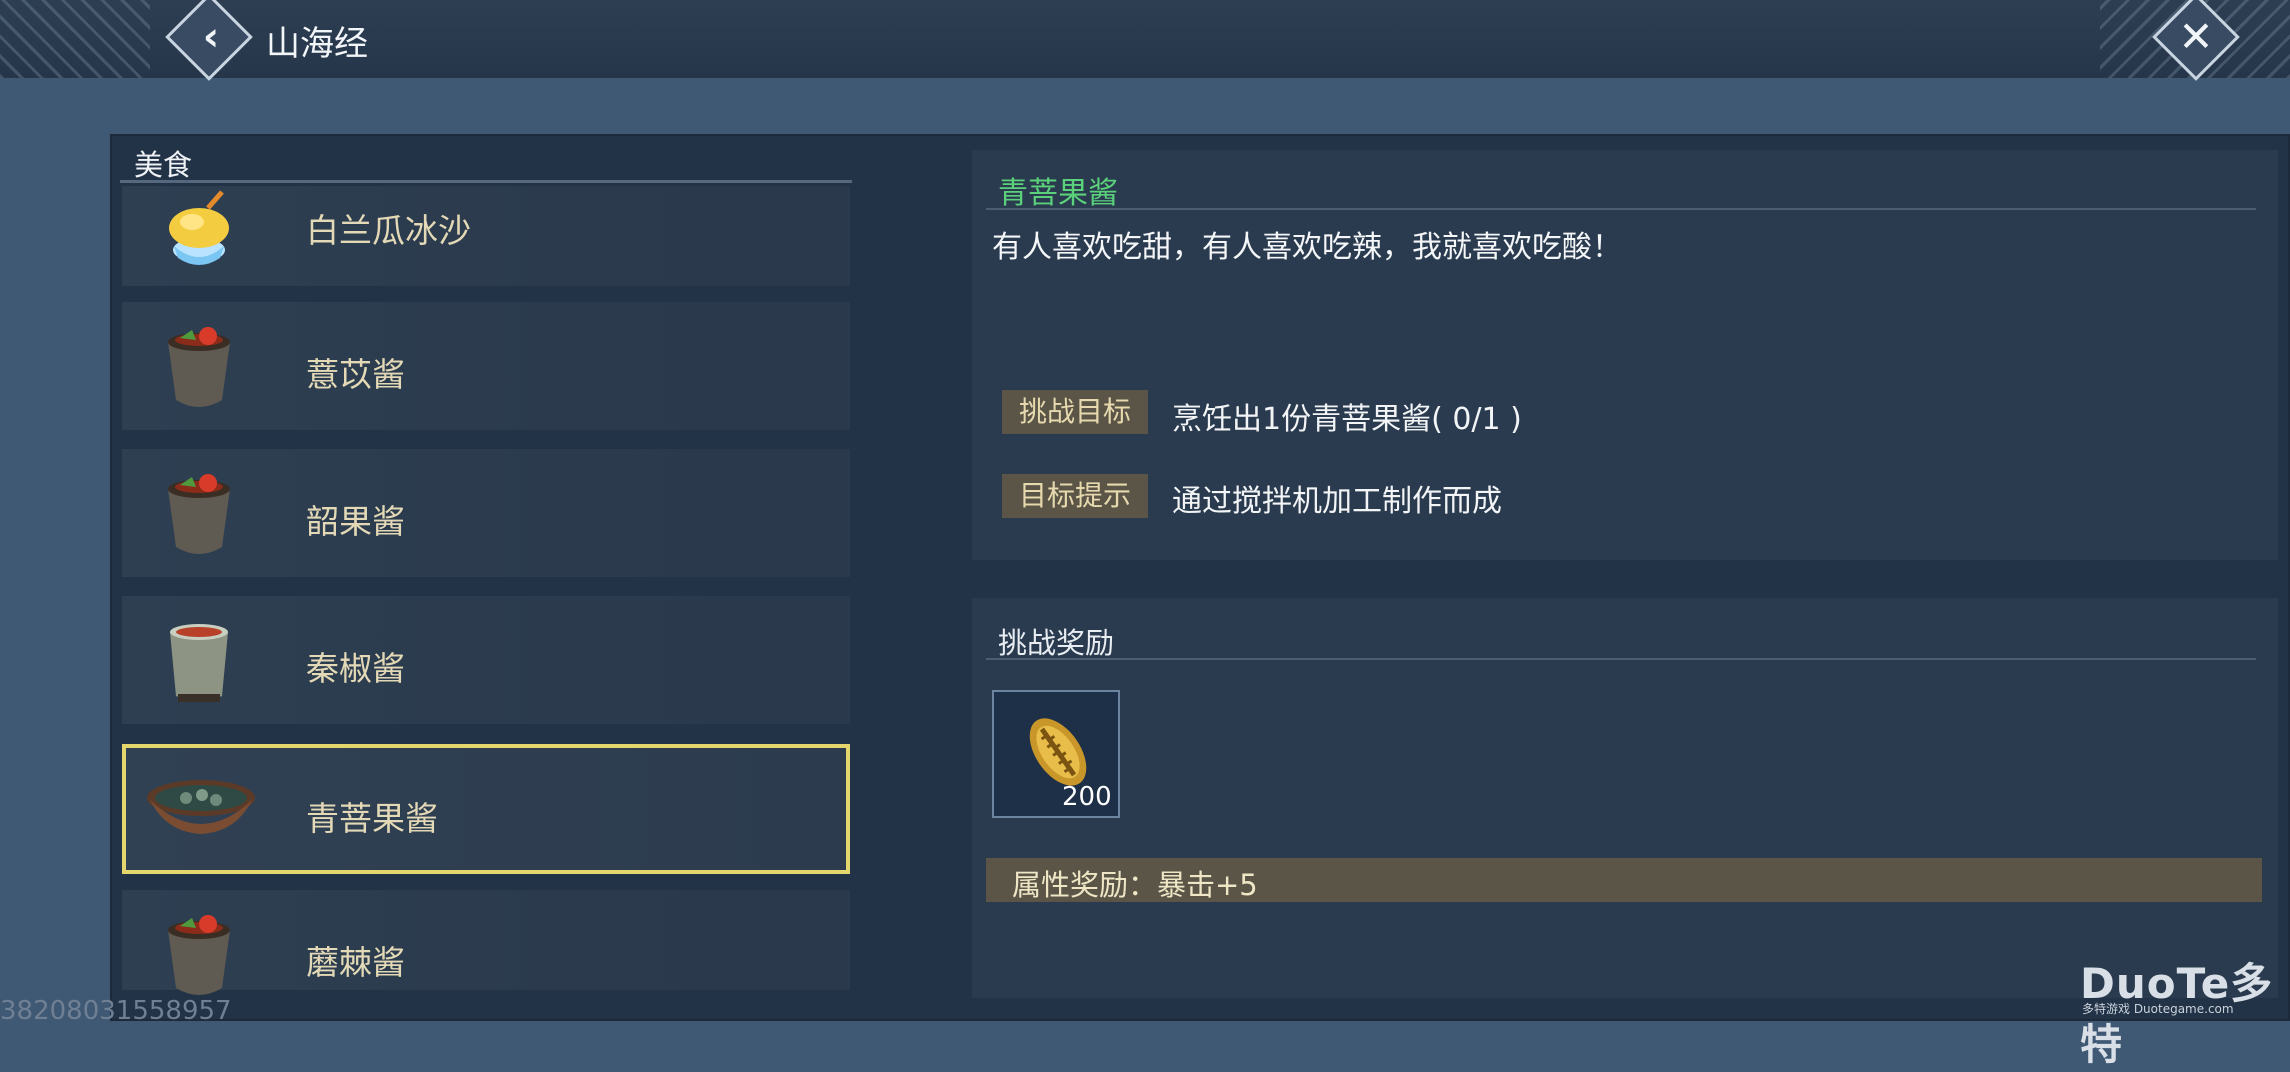 This screenshot has width=2290, height=1072. What do you see at coordinates (1135, 885) in the screenshot?
I see `attribute-reward: 属性奖励：暴击+5` at bounding box center [1135, 885].